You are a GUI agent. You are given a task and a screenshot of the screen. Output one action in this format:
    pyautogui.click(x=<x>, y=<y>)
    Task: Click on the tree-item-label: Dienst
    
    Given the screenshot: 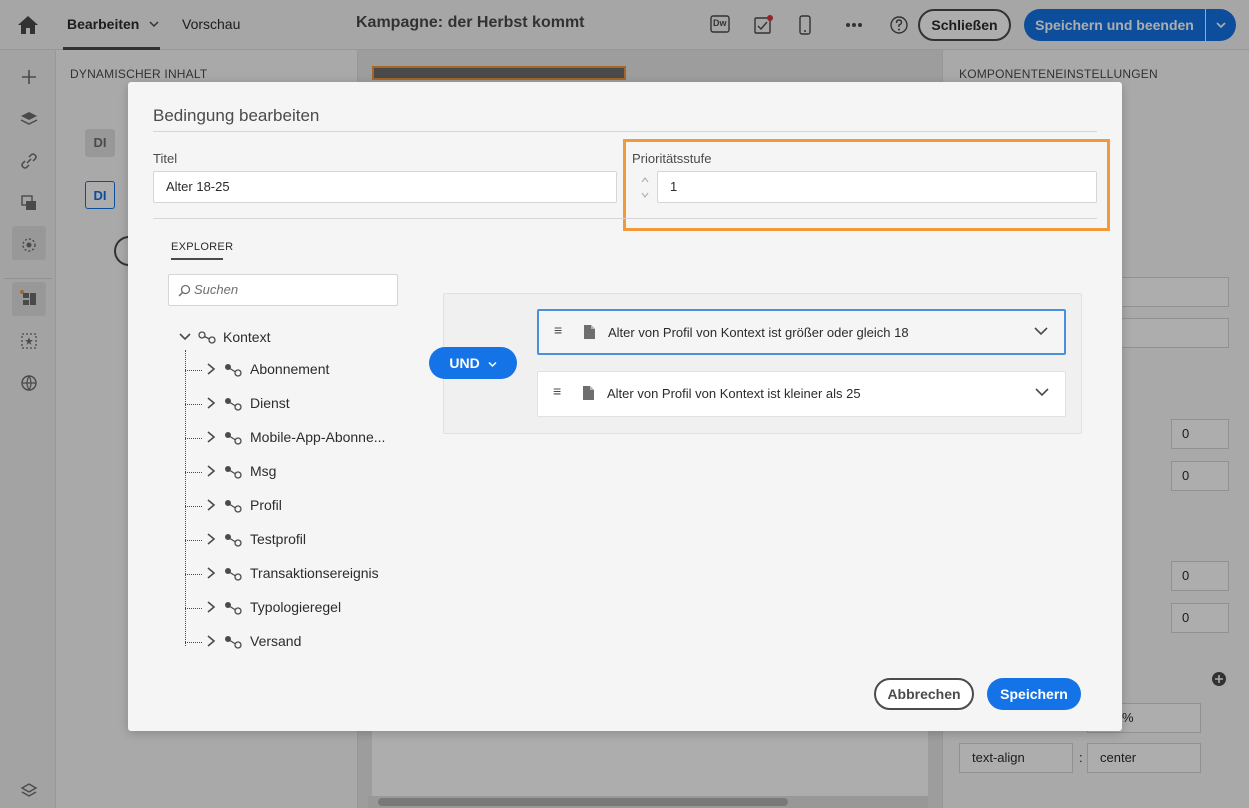 What is the action you would take?
    pyautogui.click(x=270, y=403)
    